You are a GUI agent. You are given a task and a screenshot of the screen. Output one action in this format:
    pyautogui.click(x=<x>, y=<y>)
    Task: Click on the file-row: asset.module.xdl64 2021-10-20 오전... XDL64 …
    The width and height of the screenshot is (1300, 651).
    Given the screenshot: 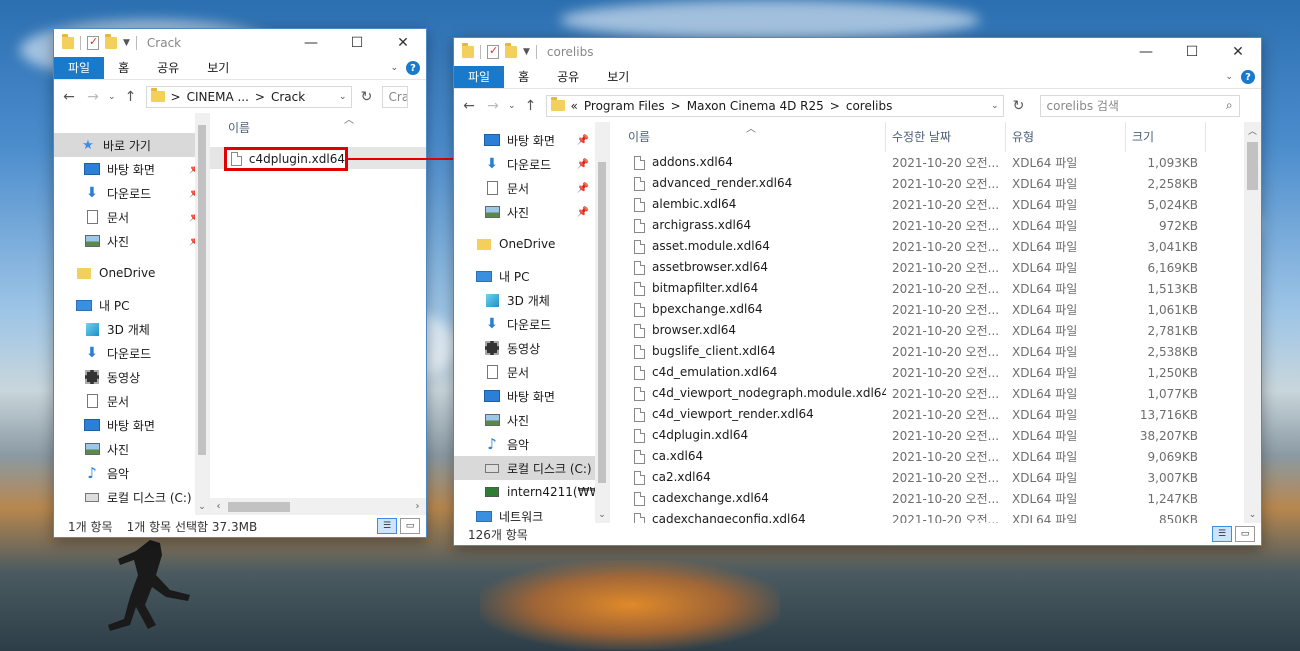 What is the action you would take?
    pyautogui.click(x=944, y=246)
    